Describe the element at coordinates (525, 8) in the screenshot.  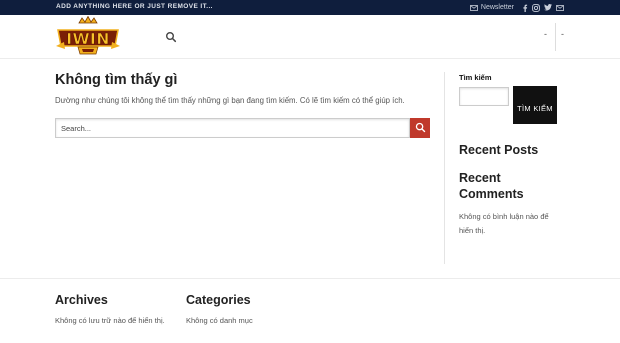
I see `facebook-icon` at that location.